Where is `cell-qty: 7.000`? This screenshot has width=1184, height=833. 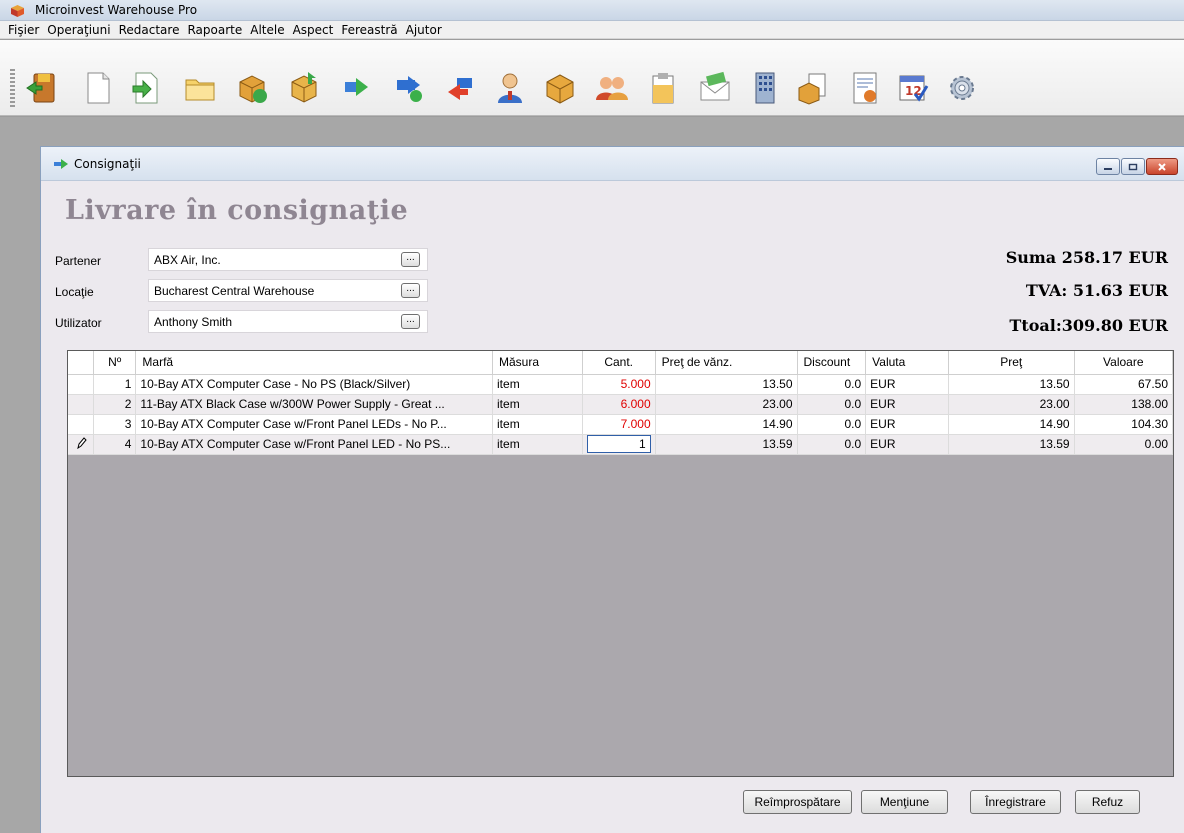
cell-qty: 7.000 is located at coordinates (619, 424).